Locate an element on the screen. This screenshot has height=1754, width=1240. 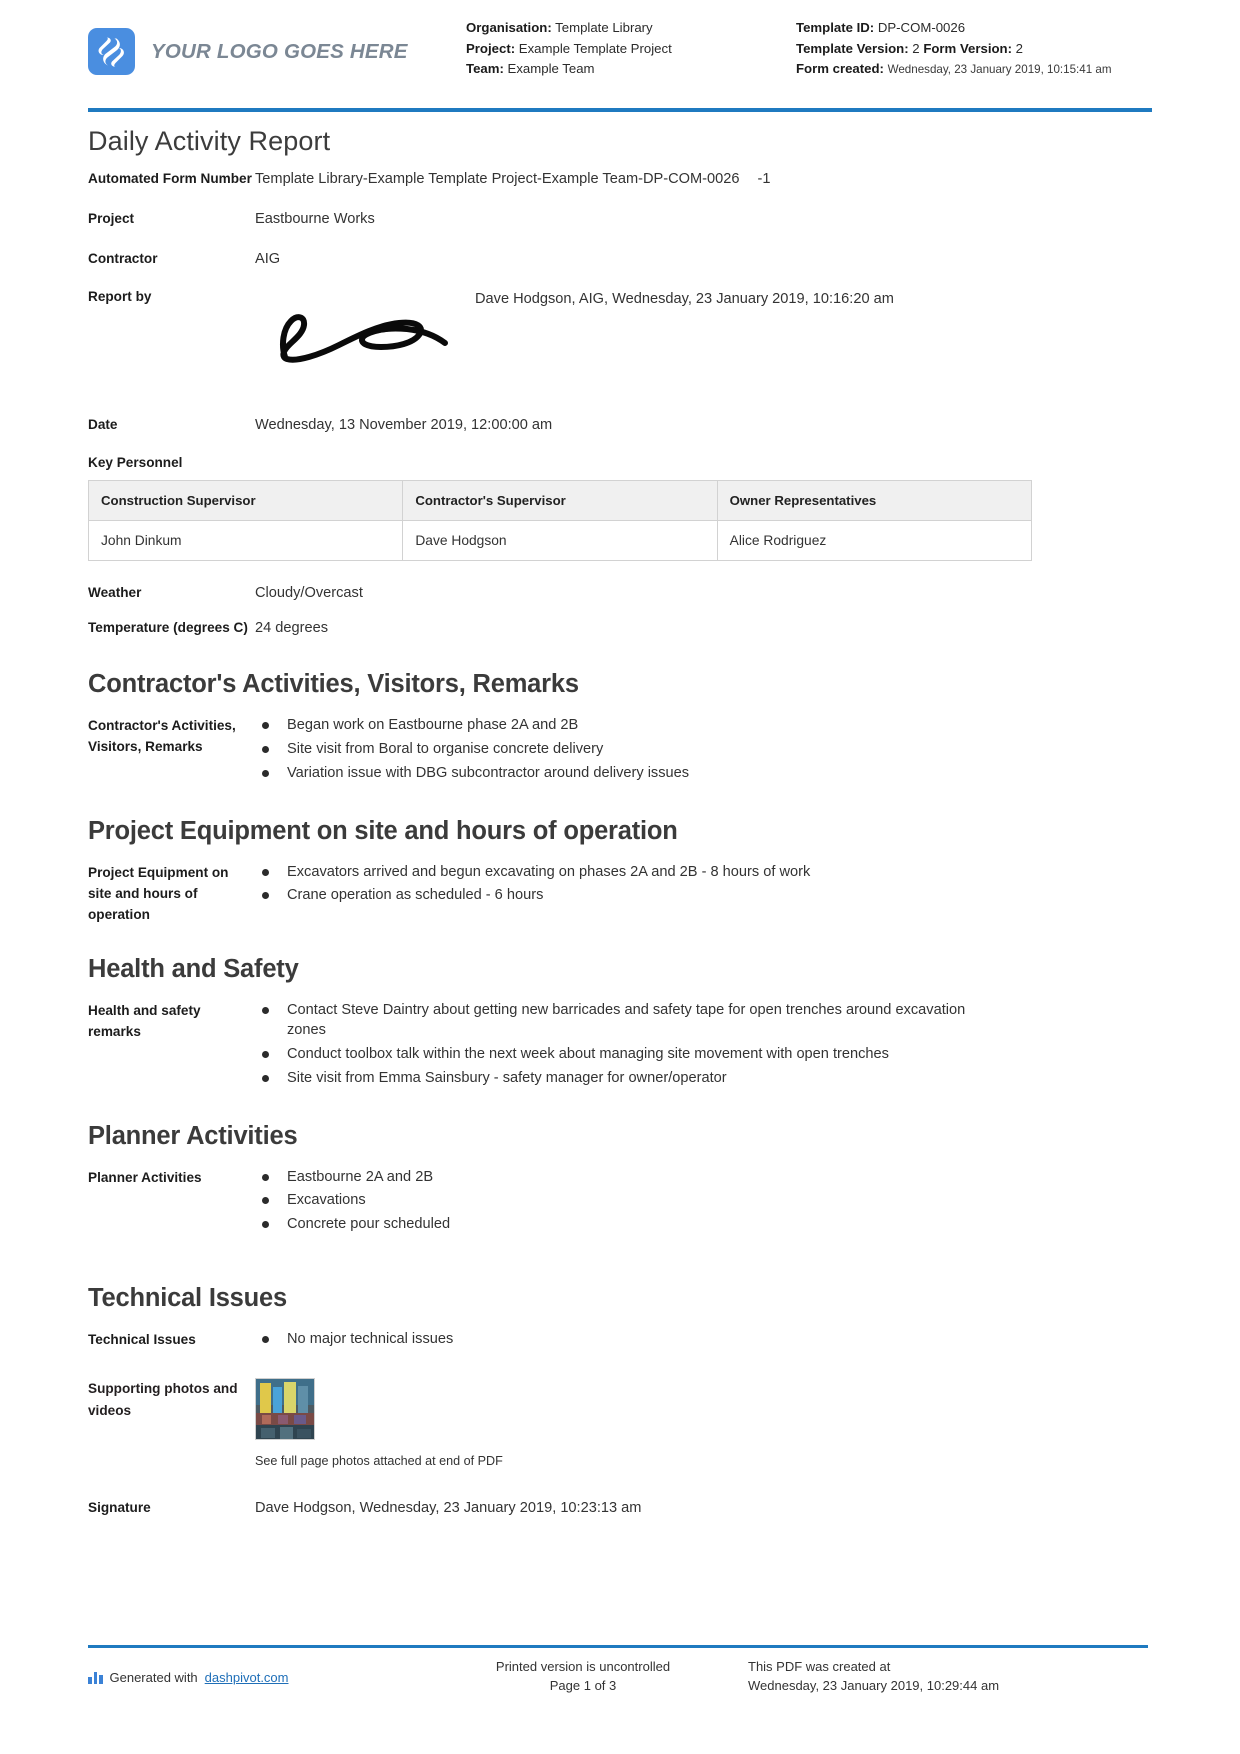
meta-organisation: Organisation: Template Library is located at coordinates (631, 28).